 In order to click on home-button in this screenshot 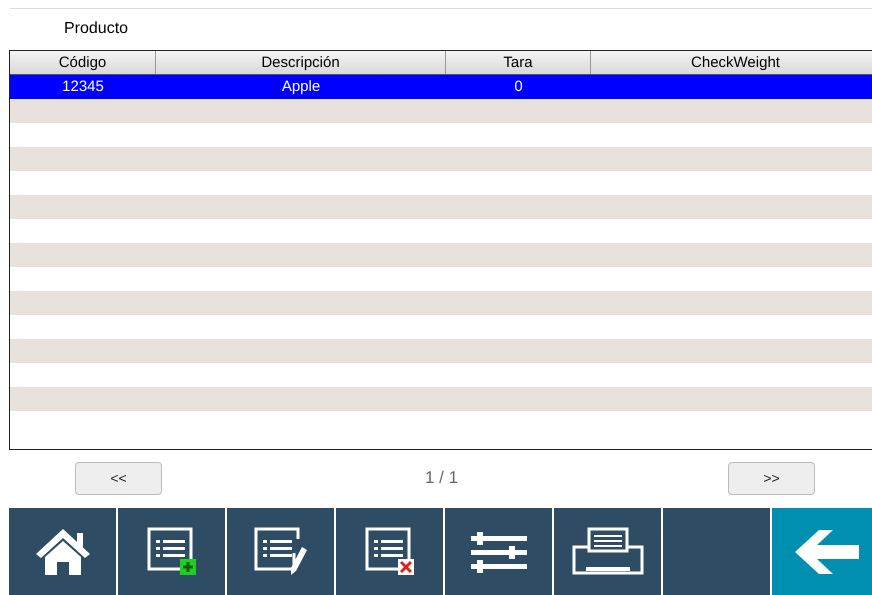, I will do `click(62, 551)`.